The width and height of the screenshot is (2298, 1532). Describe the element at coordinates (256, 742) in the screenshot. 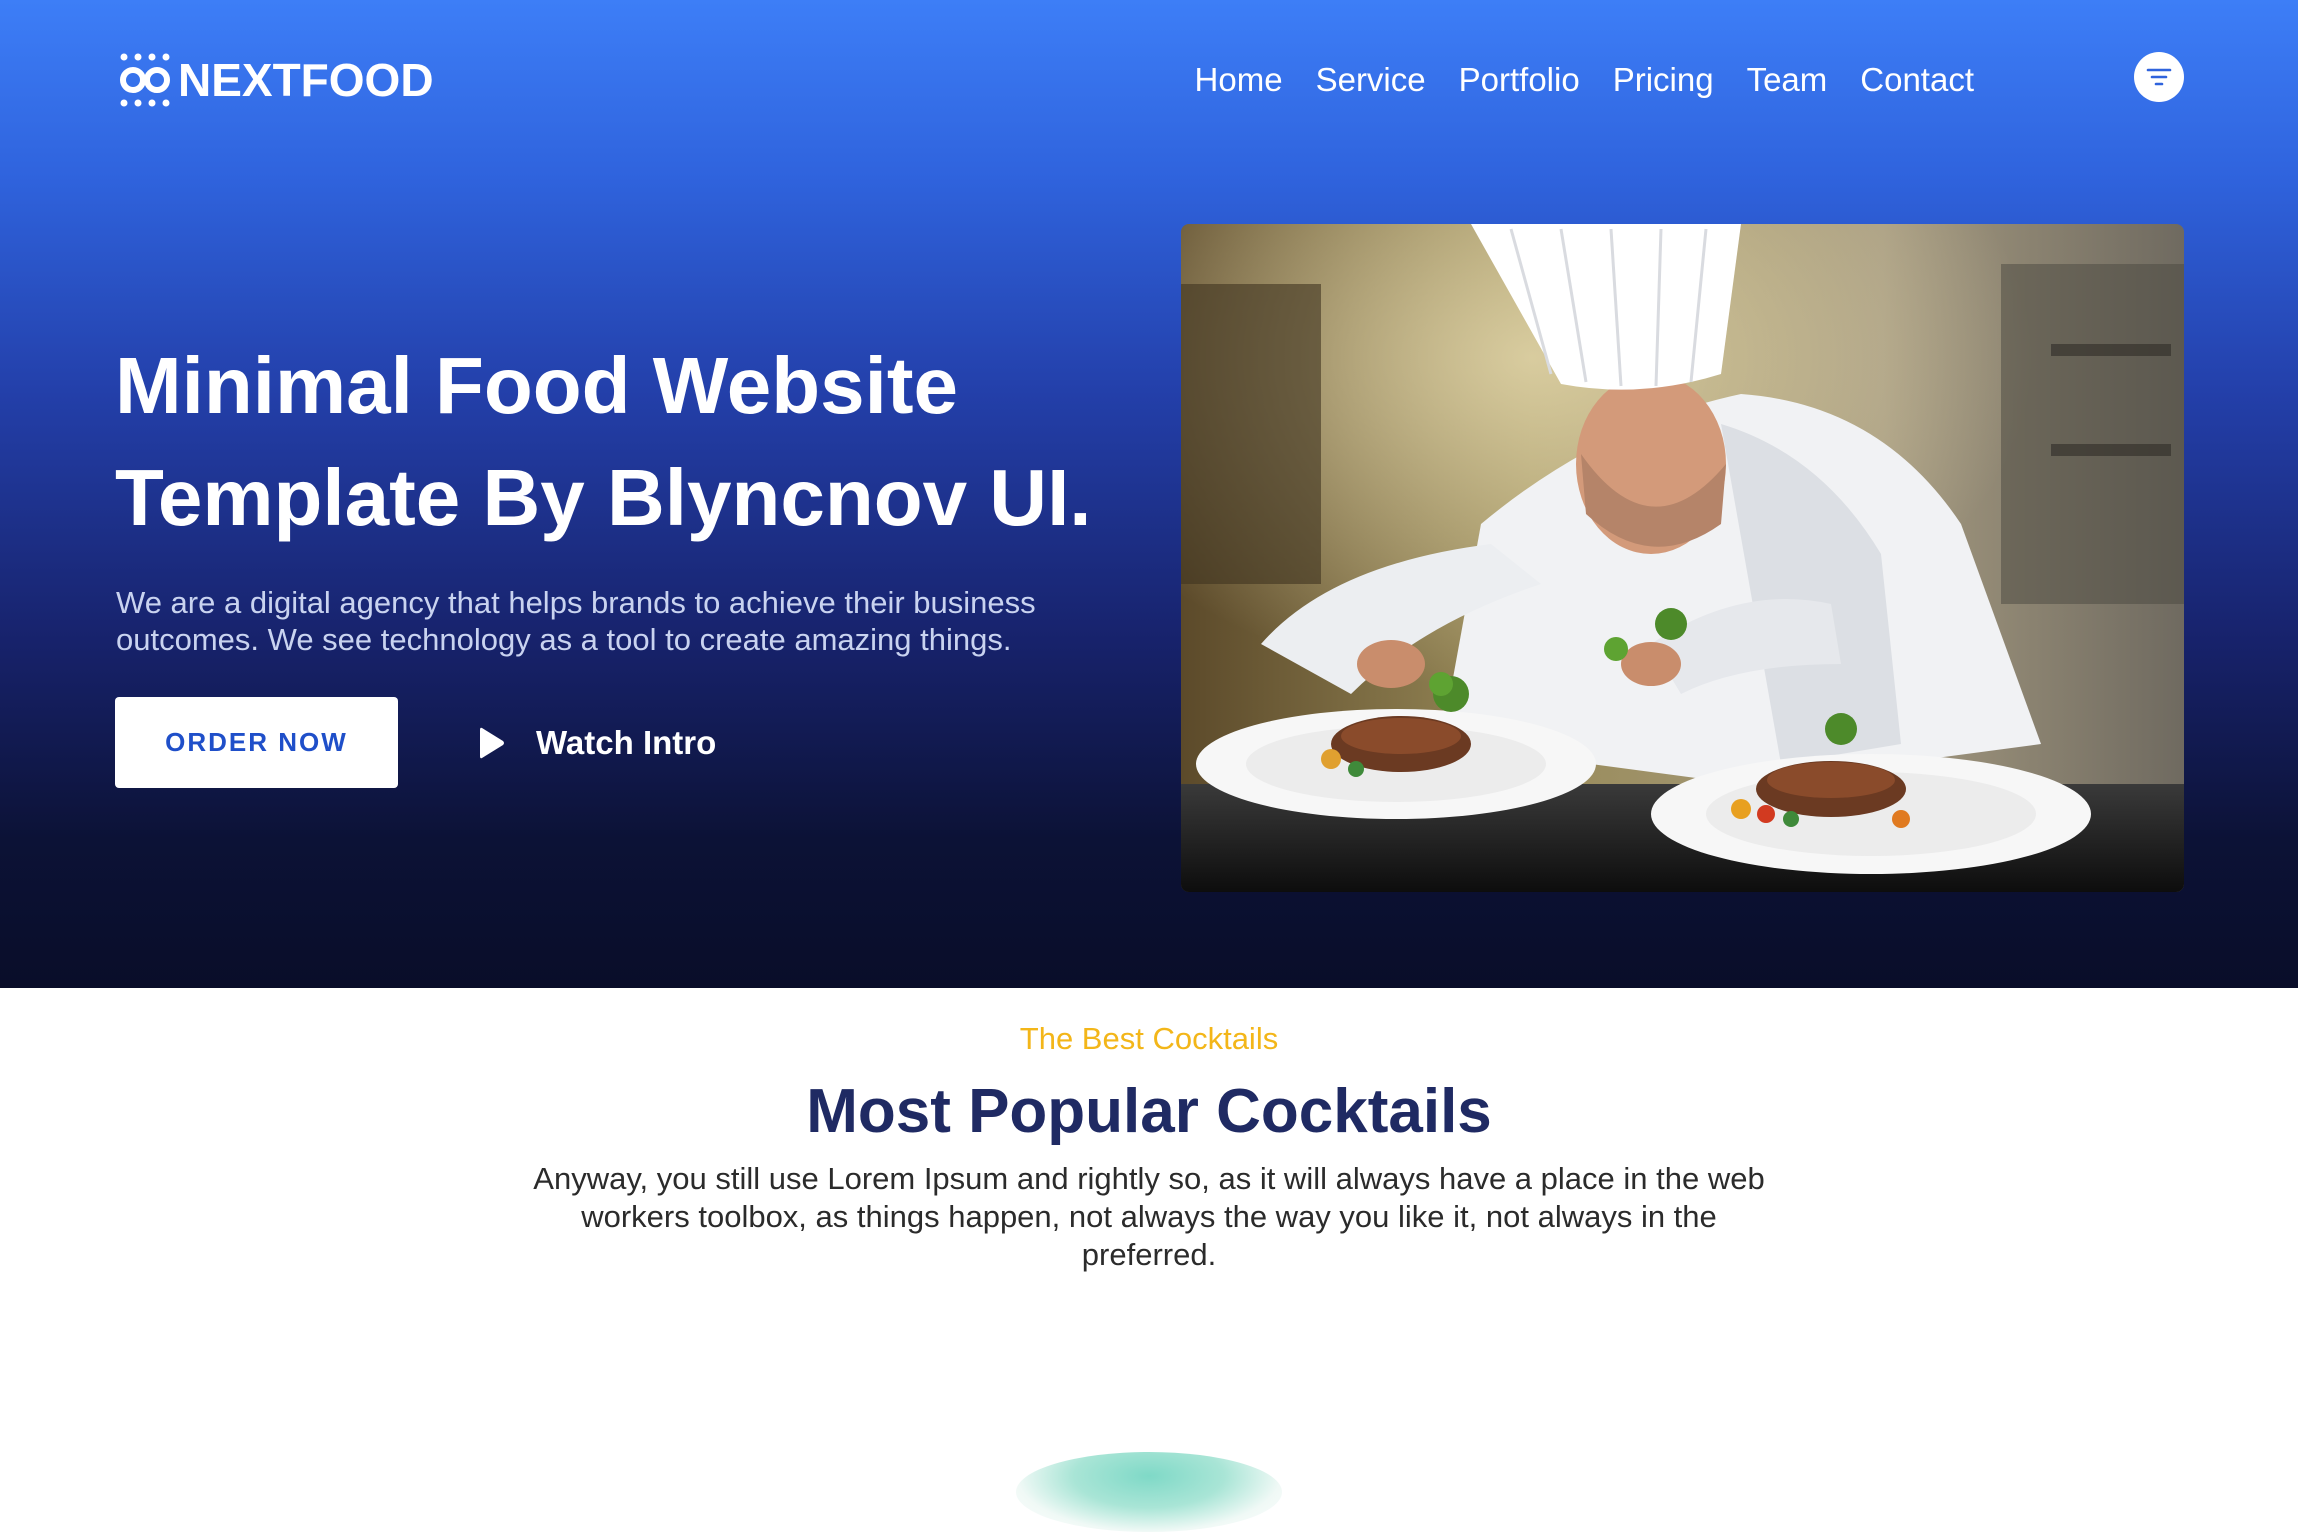

I see `order-now-button: ORDER NOW` at that location.